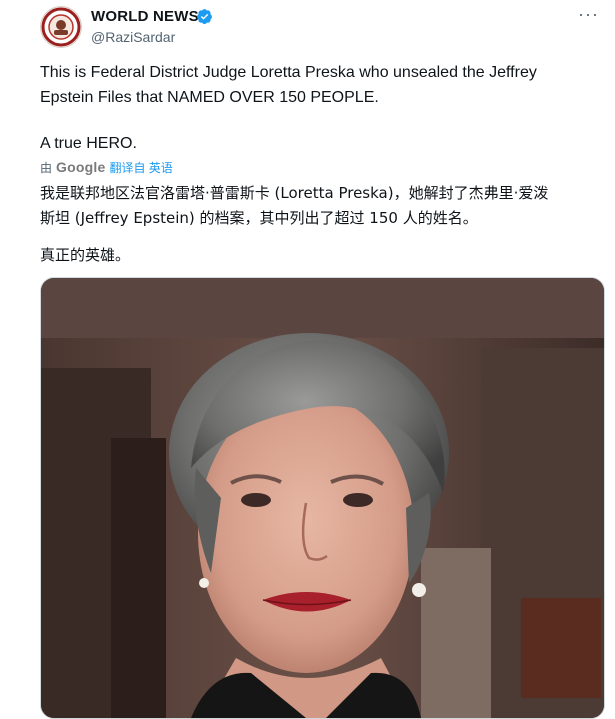  What do you see at coordinates (145, 16) in the screenshot?
I see `display-name: WORLD NEWS` at bounding box center [145, 16].